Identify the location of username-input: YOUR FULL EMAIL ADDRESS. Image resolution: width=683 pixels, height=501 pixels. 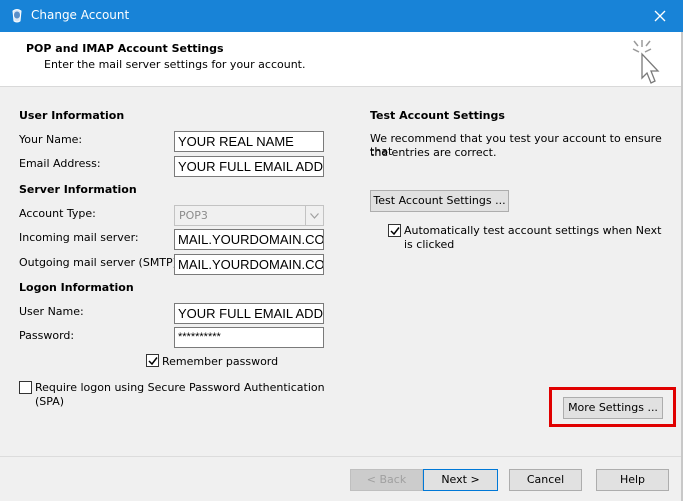
(249, 313).